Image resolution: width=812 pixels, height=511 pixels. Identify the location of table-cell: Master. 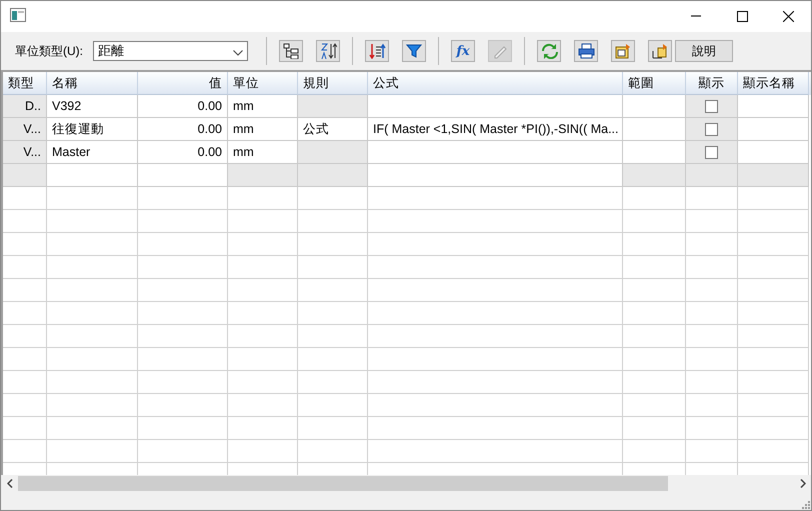
(92, 152).